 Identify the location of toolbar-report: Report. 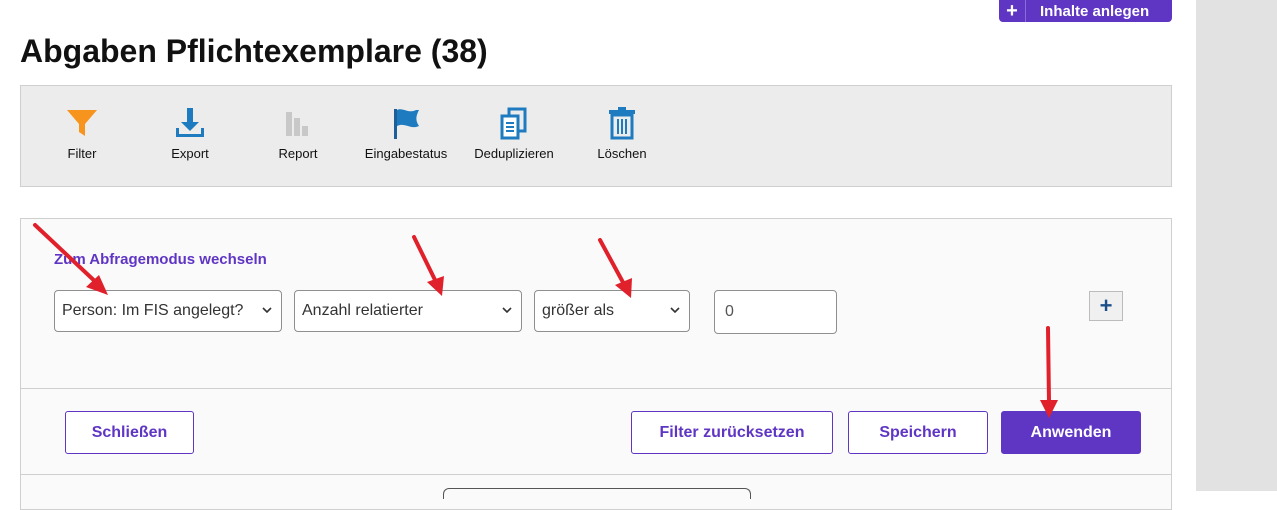
(298, 133).